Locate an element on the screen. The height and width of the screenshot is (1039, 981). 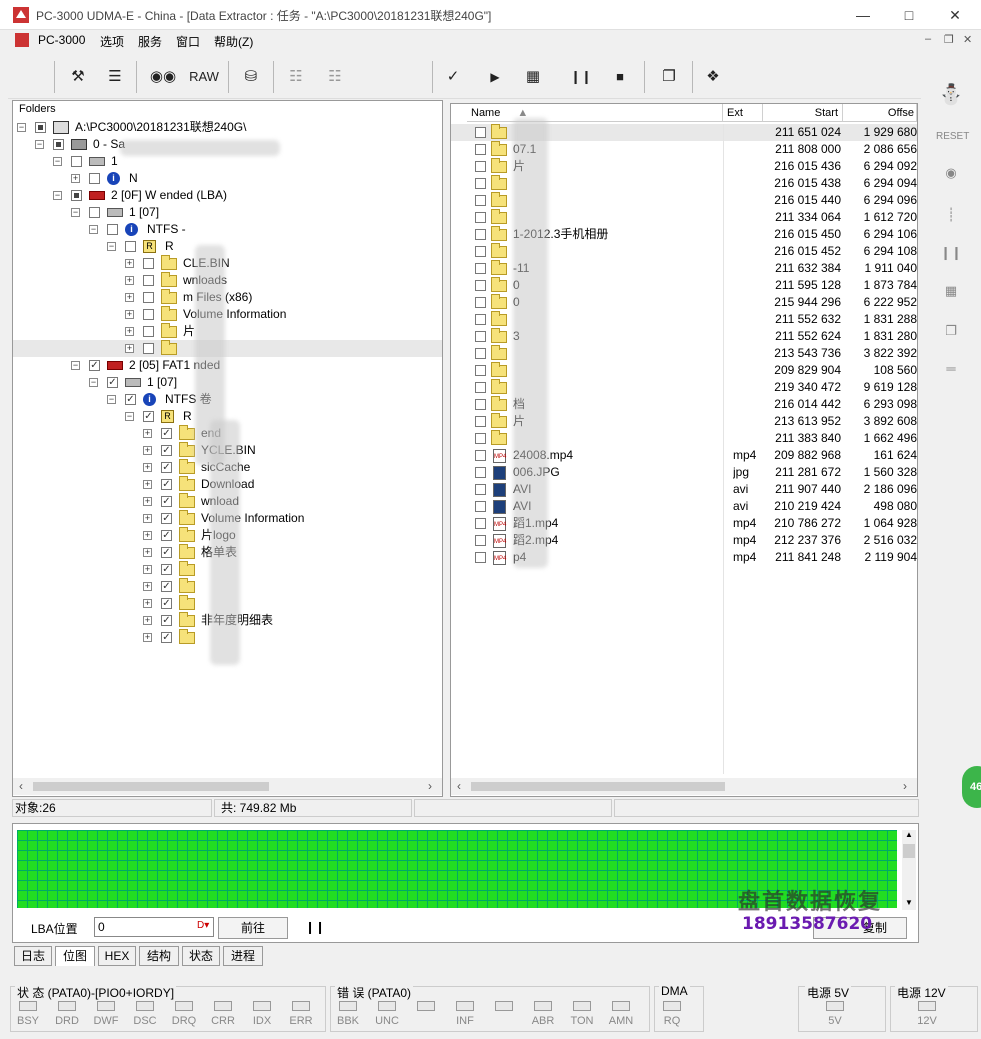
tree-node: − R R is located at coordinates (227, 246).